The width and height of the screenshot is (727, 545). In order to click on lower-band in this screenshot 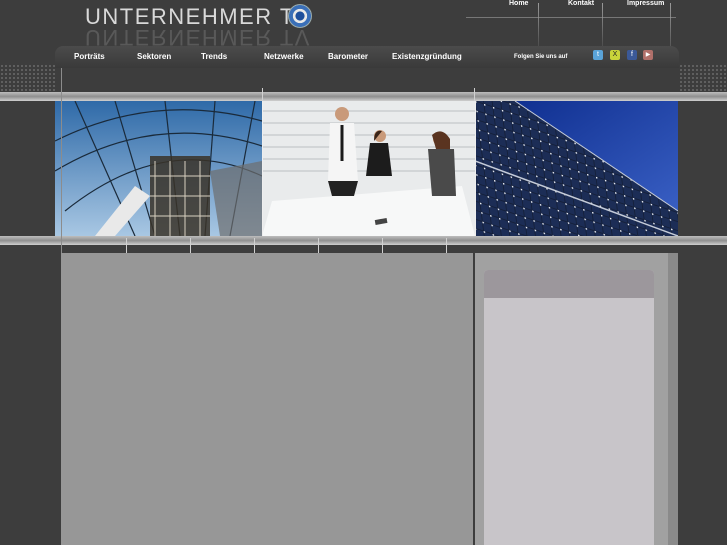, I will do `click(363, 240)`.